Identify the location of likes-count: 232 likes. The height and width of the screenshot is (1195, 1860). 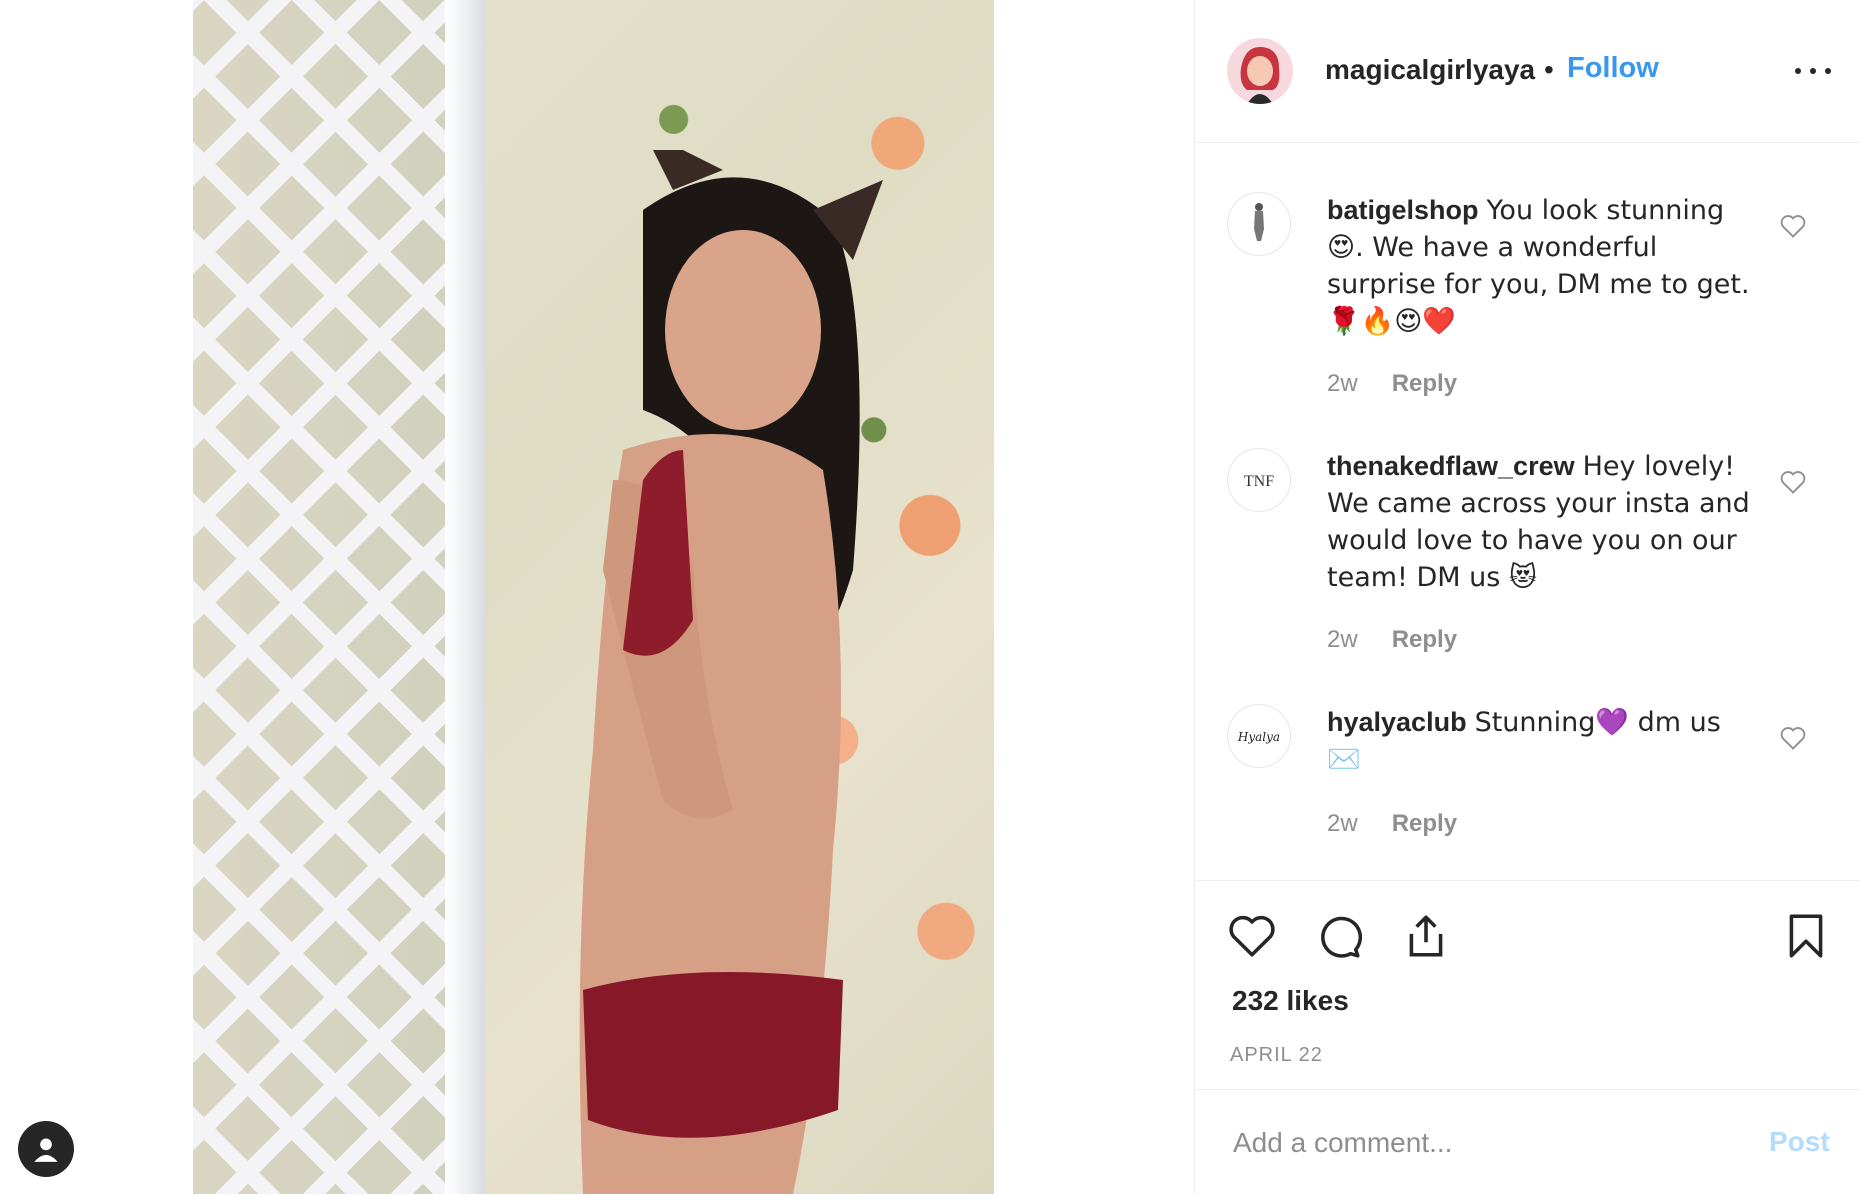
(1290, 1001).